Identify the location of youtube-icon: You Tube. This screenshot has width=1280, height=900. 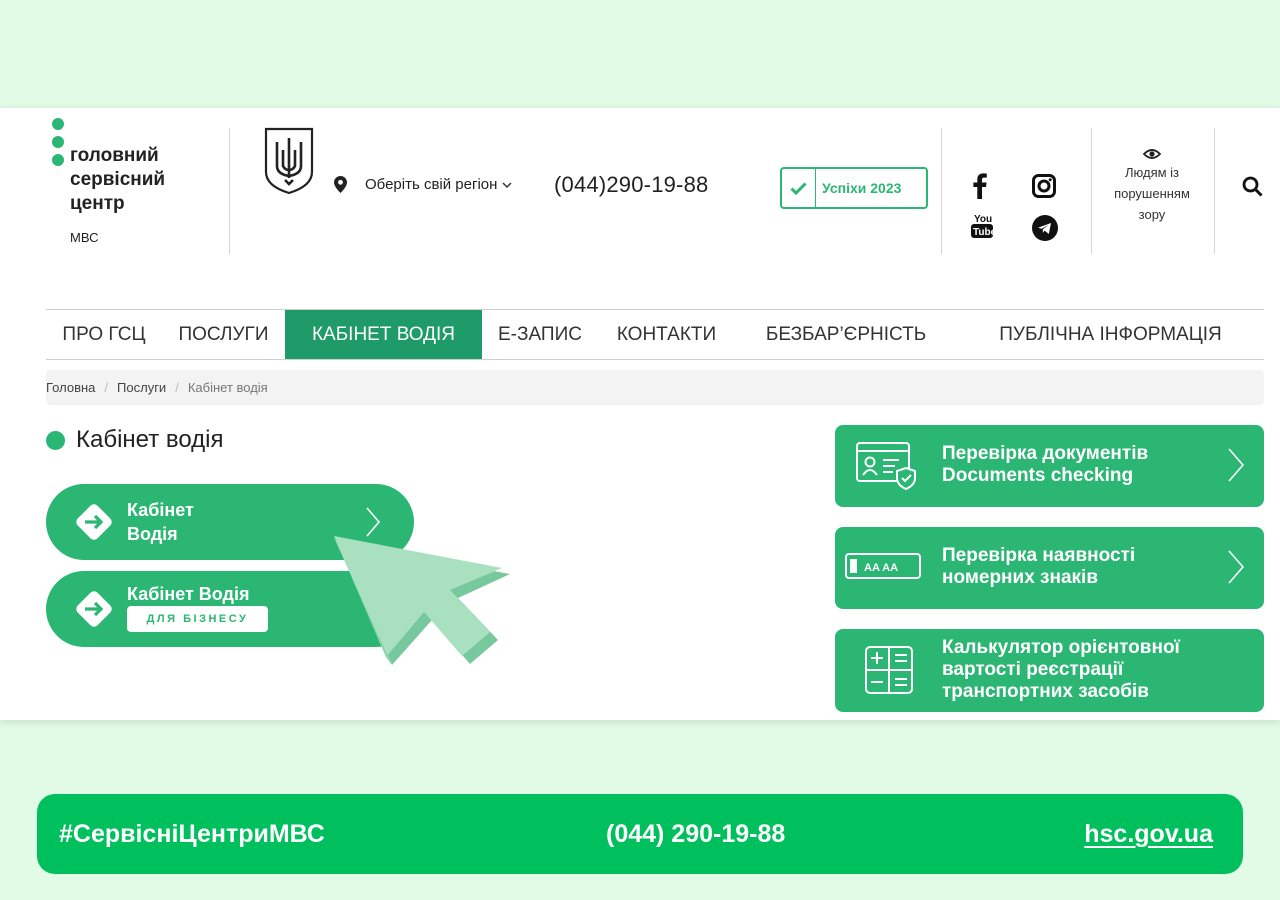
(982, 226).